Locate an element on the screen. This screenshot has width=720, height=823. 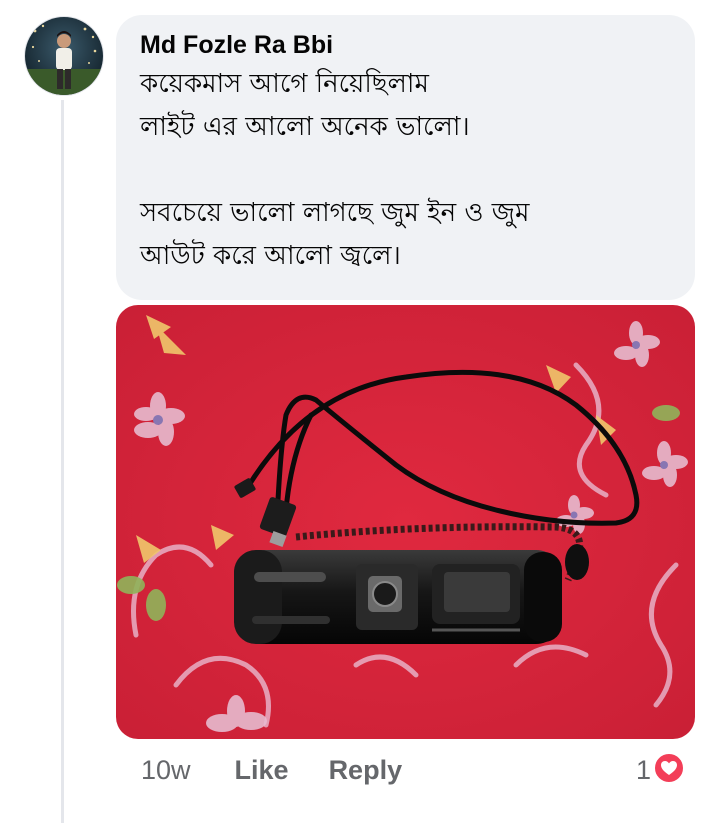
reply-button: Reply is located at coordinates (366, 770).